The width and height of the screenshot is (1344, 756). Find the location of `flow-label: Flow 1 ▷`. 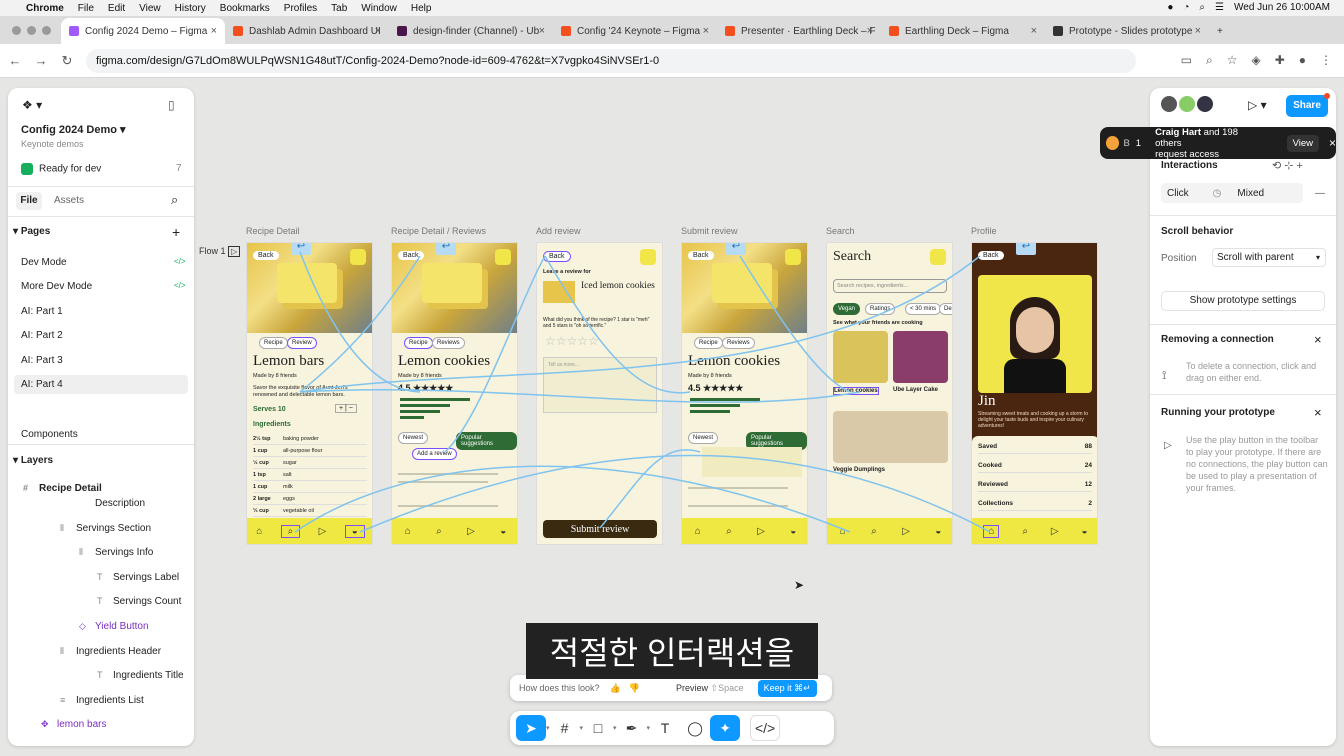

flow-label: Flow 1 ▷ is located at coordinates (220, 251).